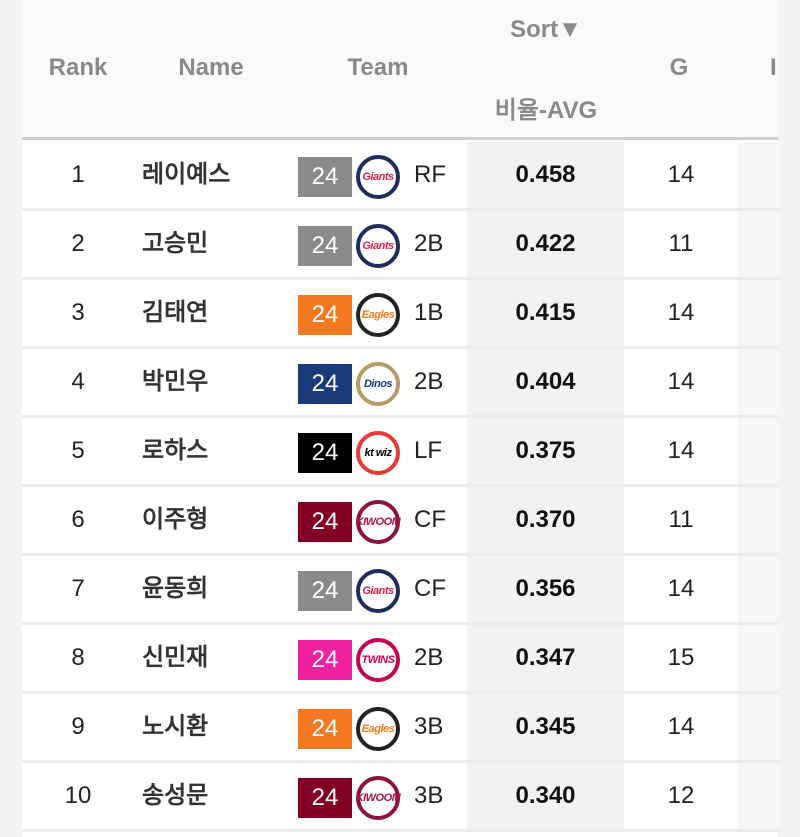 Image resolution: width=800 pixels, height=837 pixels. I want to click on team-logo-text: kt wiz, so click(378, 453).